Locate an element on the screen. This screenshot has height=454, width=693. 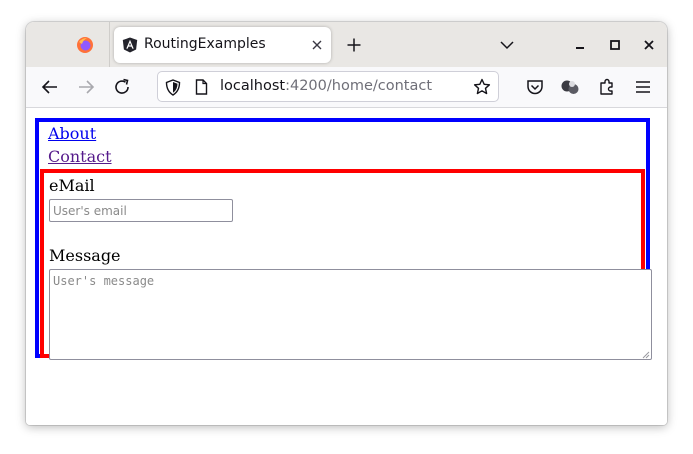
tab-routing-examples: RoutingExamples is located at coordinates (222, 45).